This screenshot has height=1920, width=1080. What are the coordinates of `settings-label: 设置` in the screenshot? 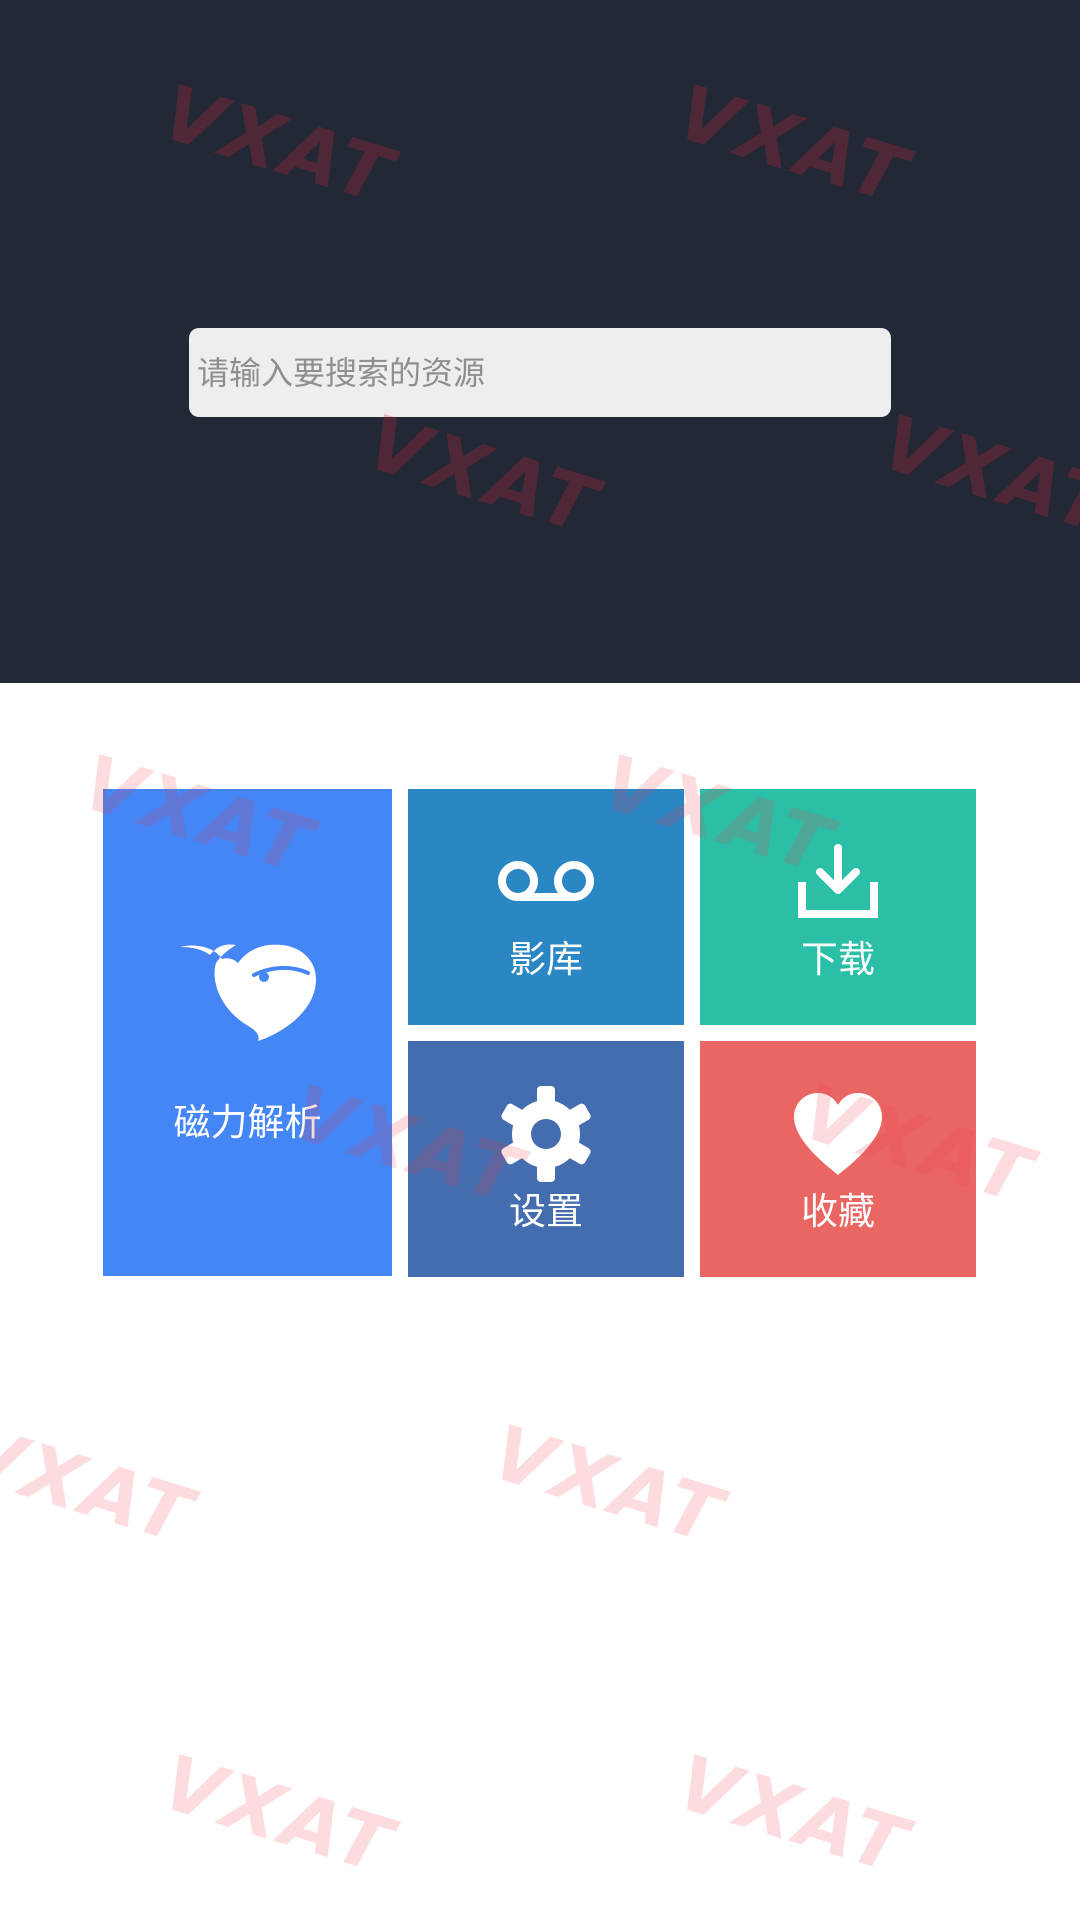 It's located at (546, 1211).